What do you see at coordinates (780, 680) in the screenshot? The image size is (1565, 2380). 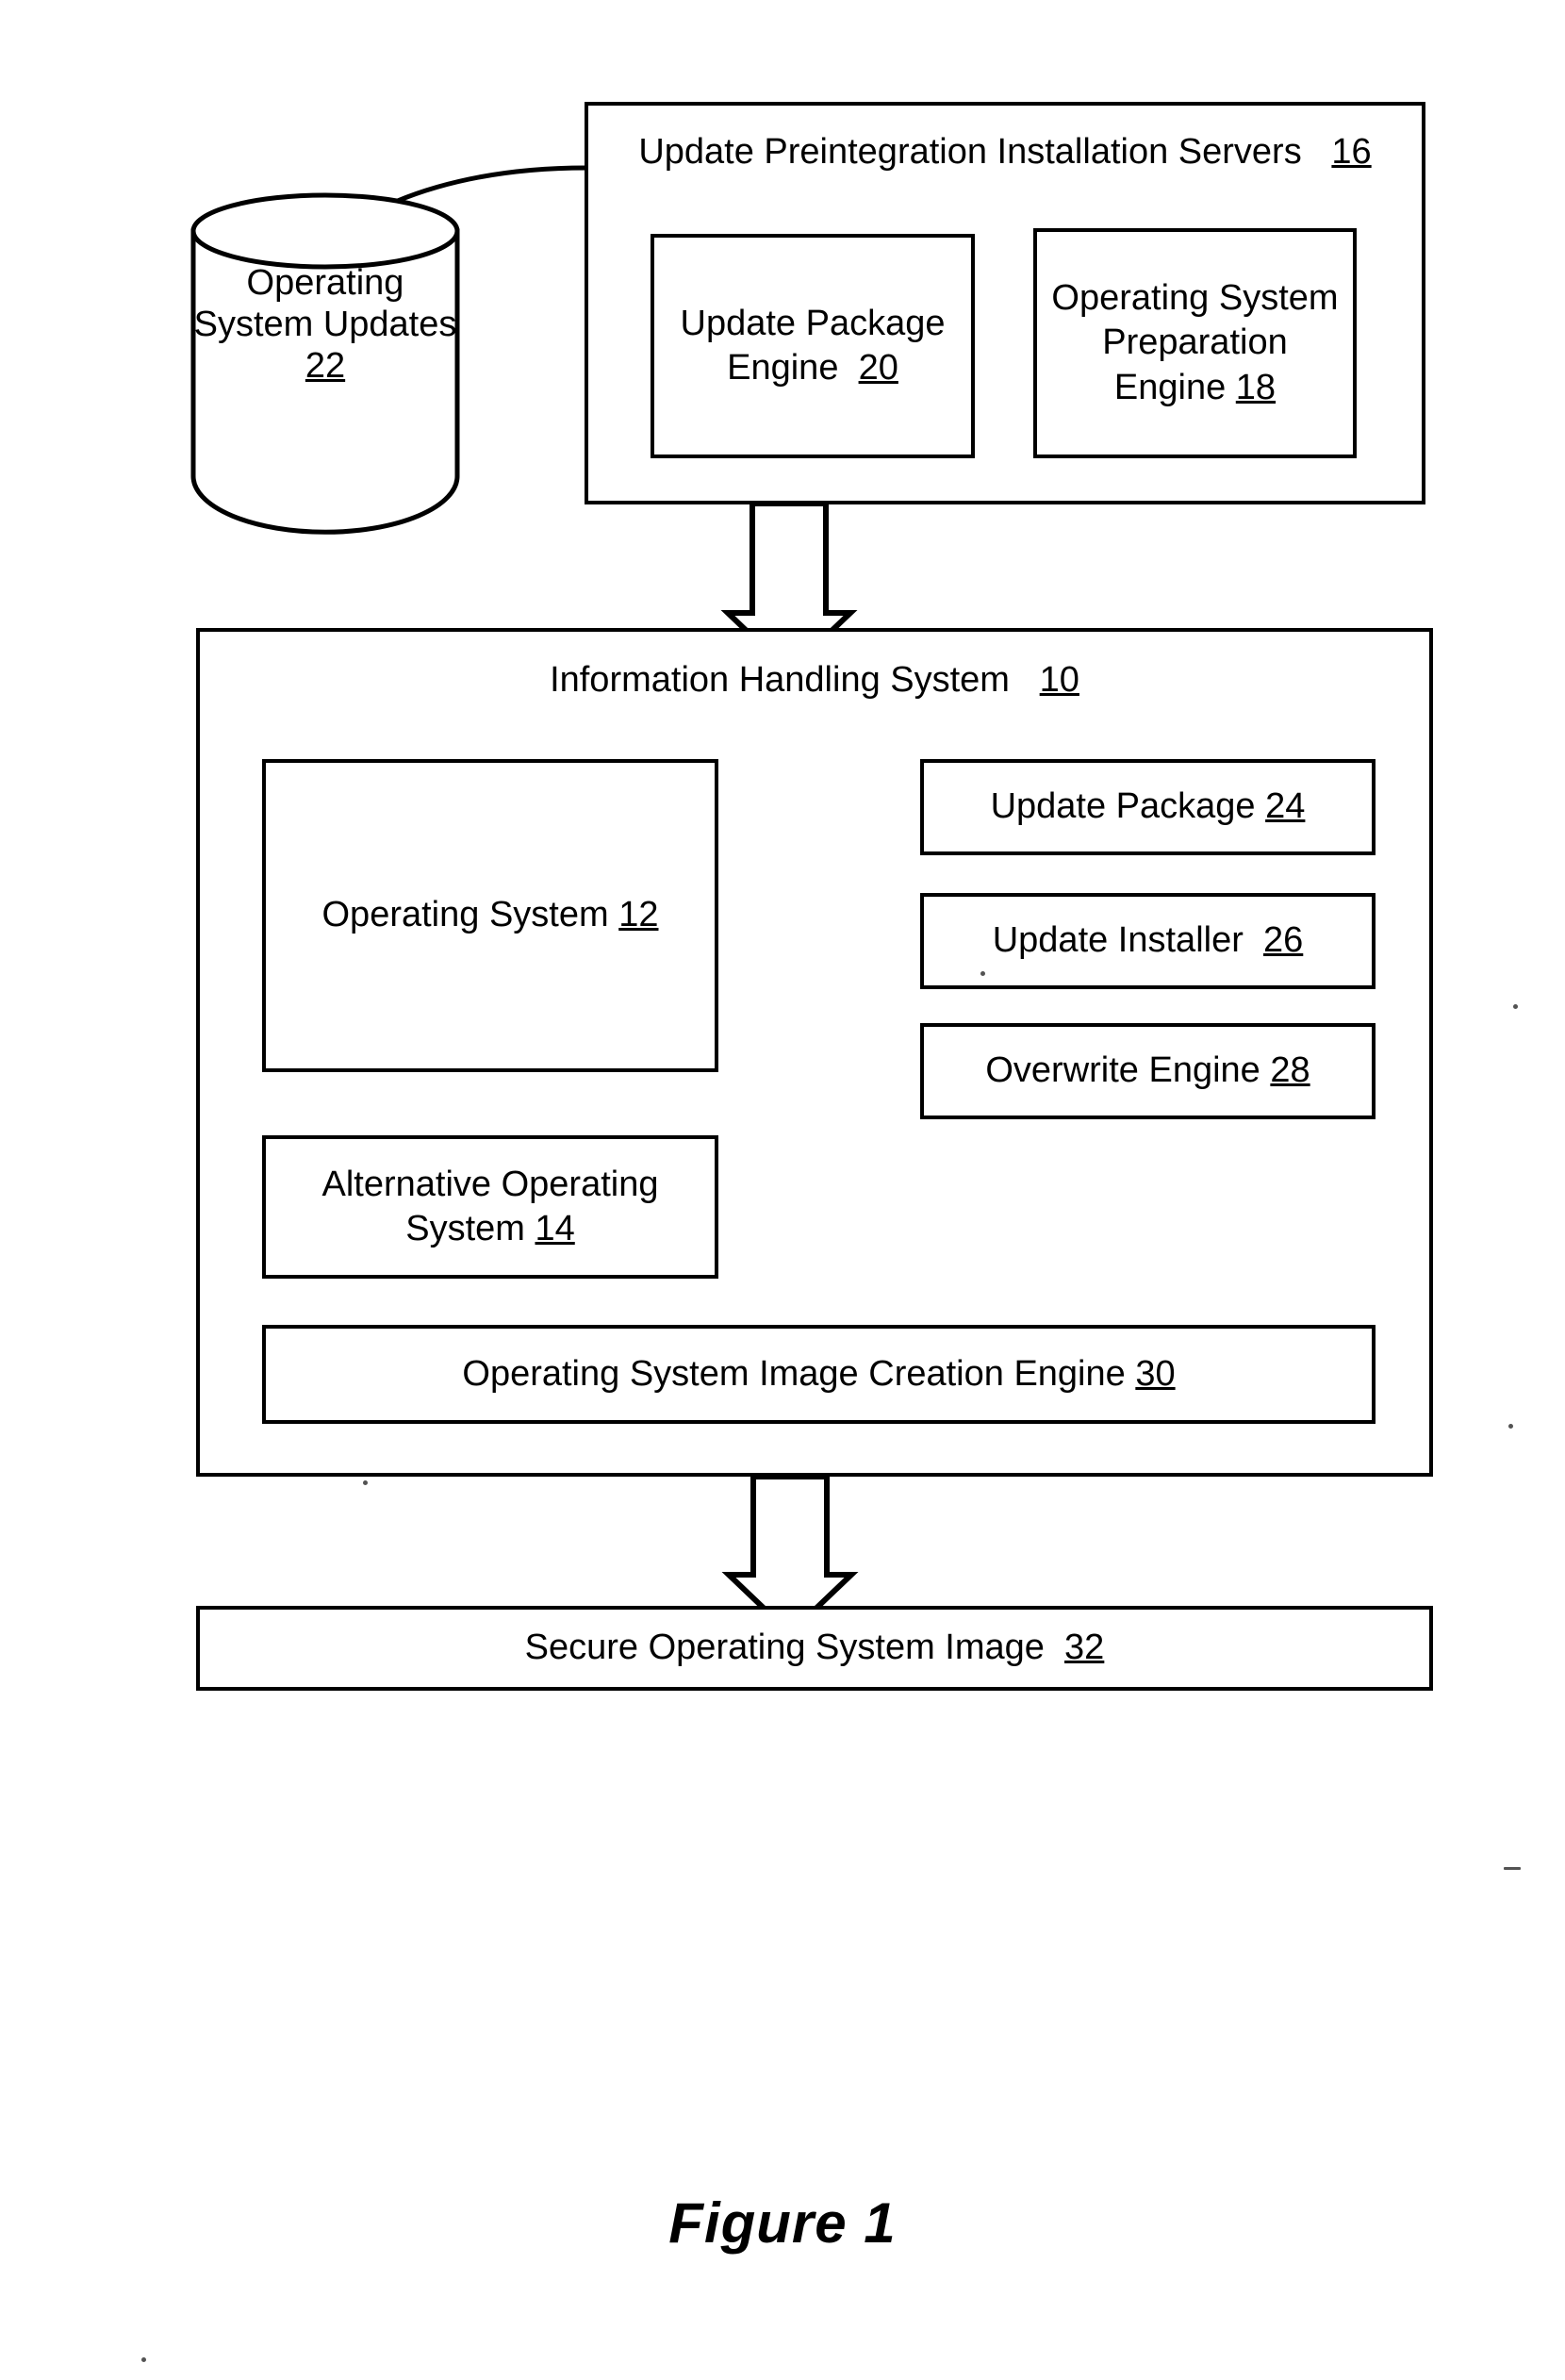 I see `ihs-title-text: Information Handling System` at bounding box center [780, 680].